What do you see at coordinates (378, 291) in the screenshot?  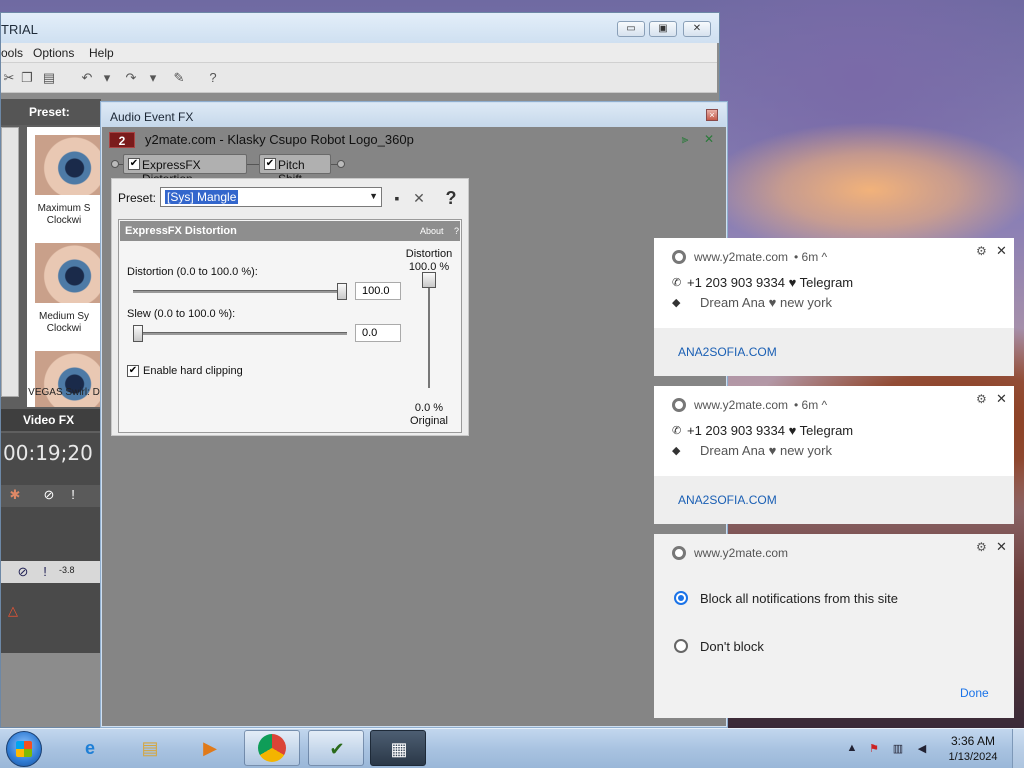 I see `distortion-value-field: 100.0` at bounding box center [378, 291].